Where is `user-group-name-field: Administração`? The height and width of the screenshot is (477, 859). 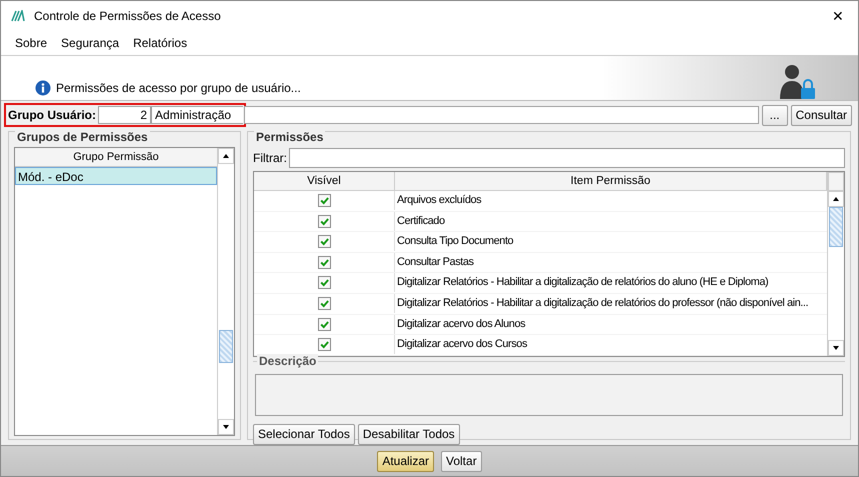
user-group-name-field: Administração is located at coordinates (197, 115).